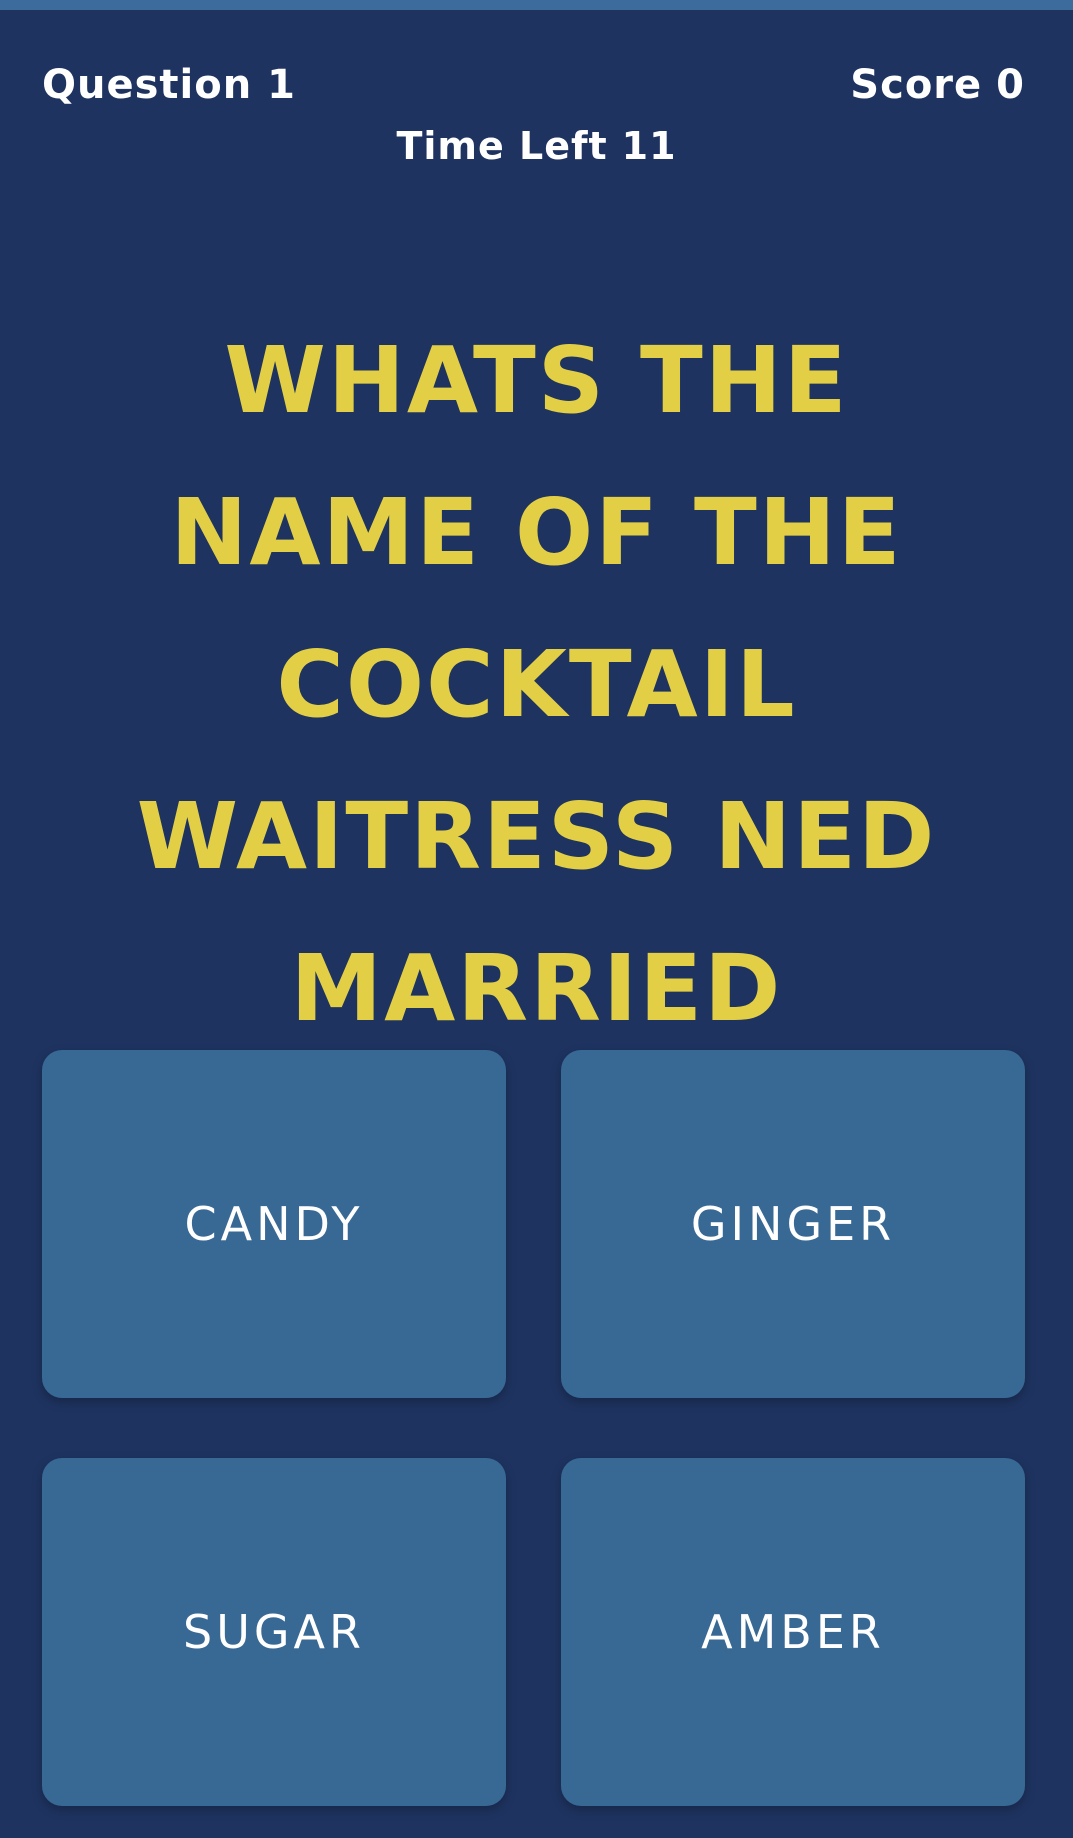 The image size is (1073, 1838). I want to click on score-value: 0, so click(1010, 85).